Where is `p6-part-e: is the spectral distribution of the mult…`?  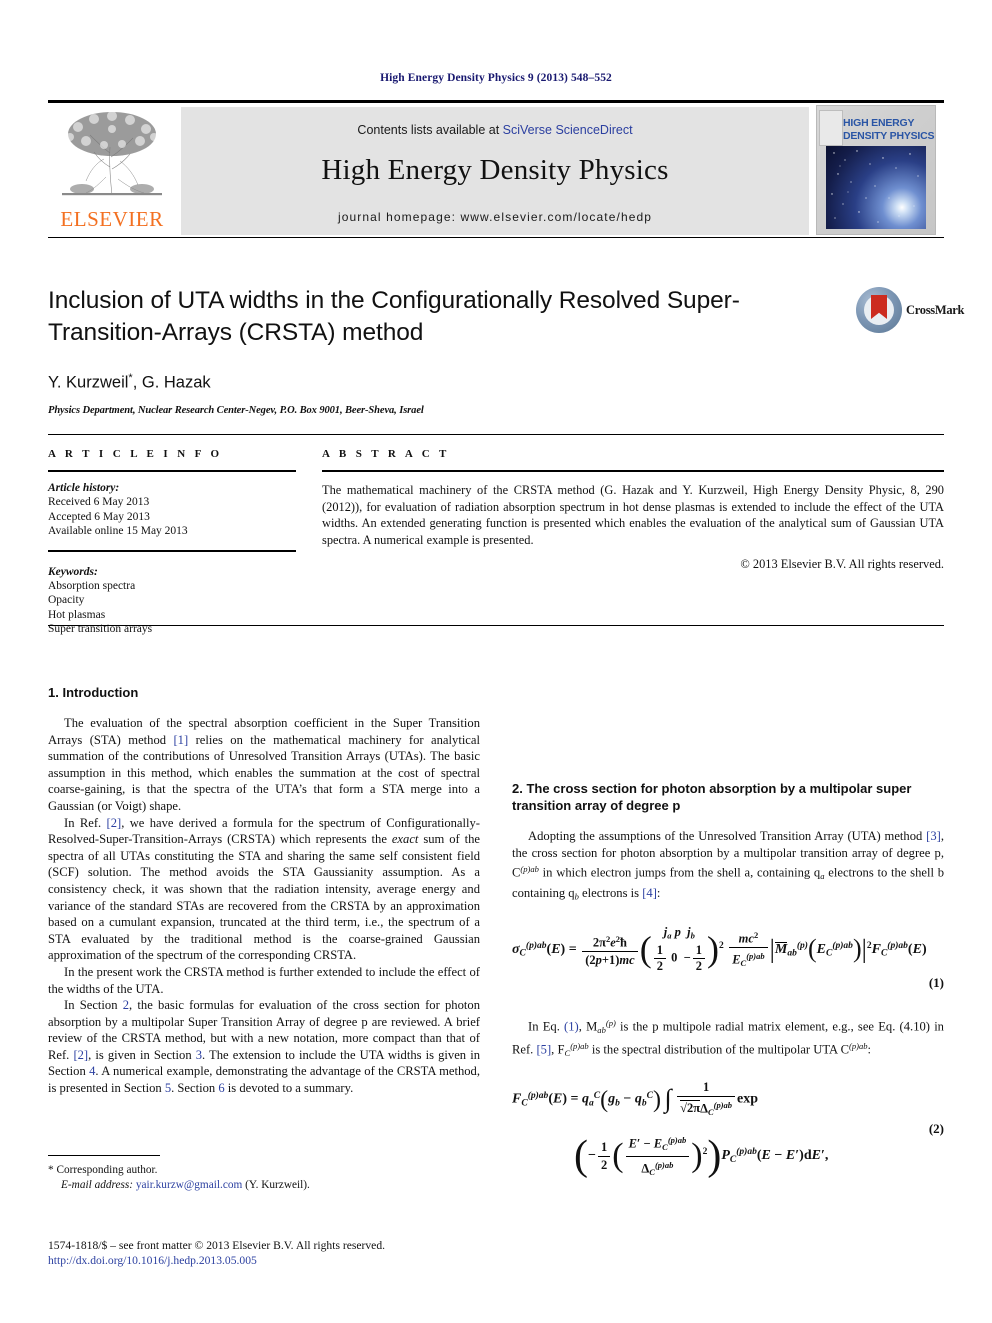
p6-part-e: is the spectral distribution of the mult… is located at coordinates (718, 1049).